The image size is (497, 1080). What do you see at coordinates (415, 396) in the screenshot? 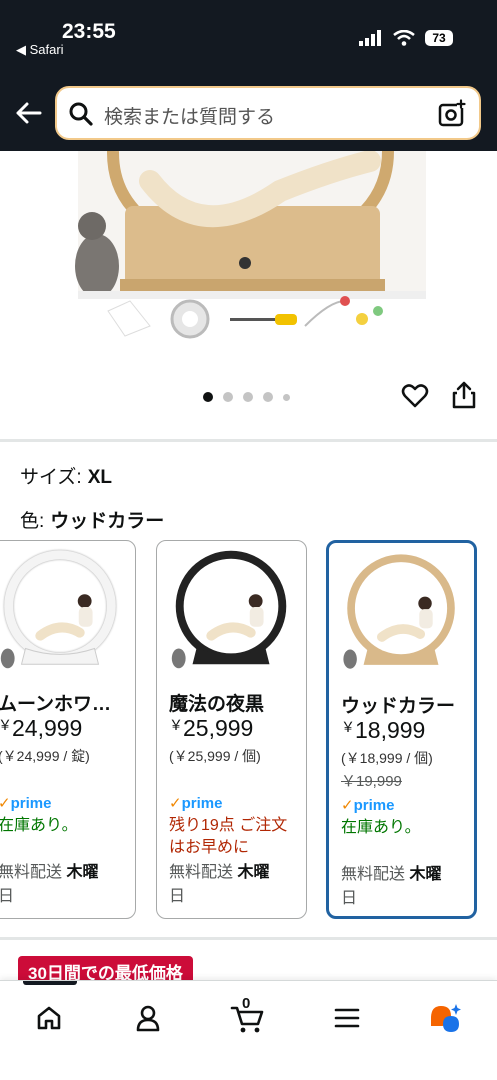
I see `heart-icon` at bounding box center [415, 396].